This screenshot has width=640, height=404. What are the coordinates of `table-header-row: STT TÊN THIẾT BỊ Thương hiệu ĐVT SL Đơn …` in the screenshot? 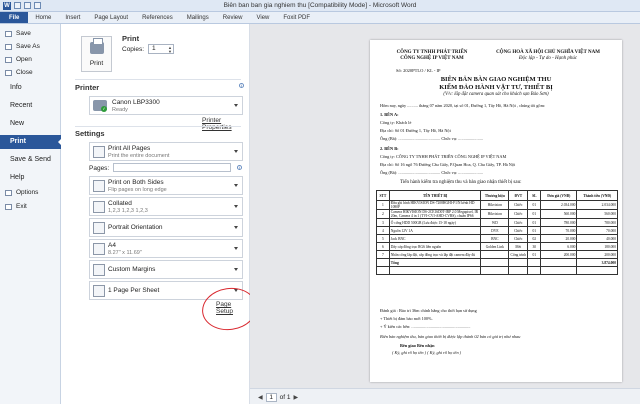 It's located at (497, 195).